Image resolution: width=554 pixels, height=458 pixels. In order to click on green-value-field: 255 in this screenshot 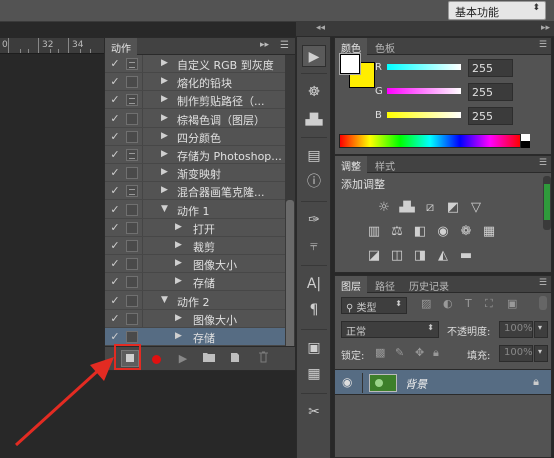, I will do `click(490, 92)`.